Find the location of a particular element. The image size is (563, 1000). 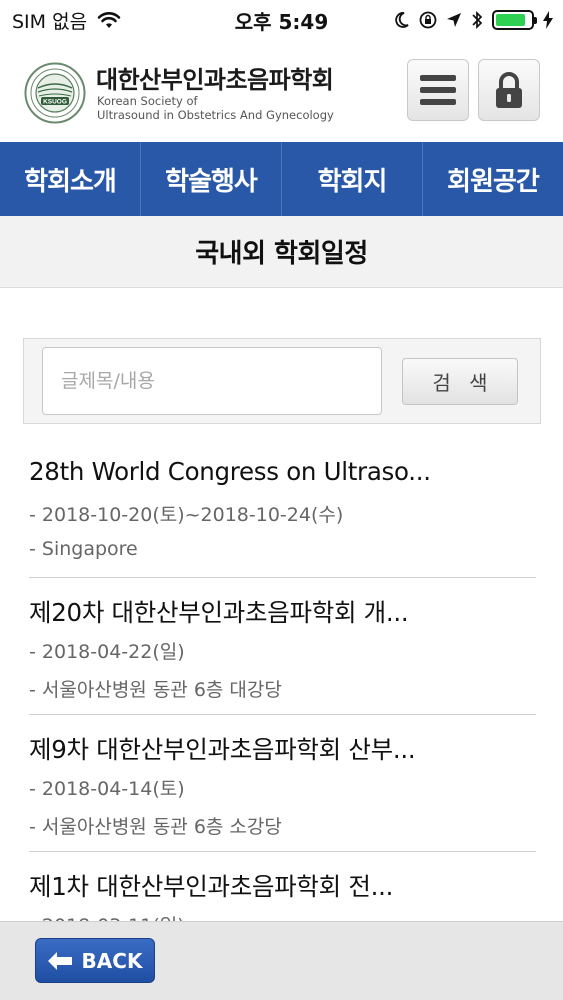

event-item: 제1차 대한산부인과초음파학회 전... - 2018-03-11(일) is located at coordinates (282, 886).